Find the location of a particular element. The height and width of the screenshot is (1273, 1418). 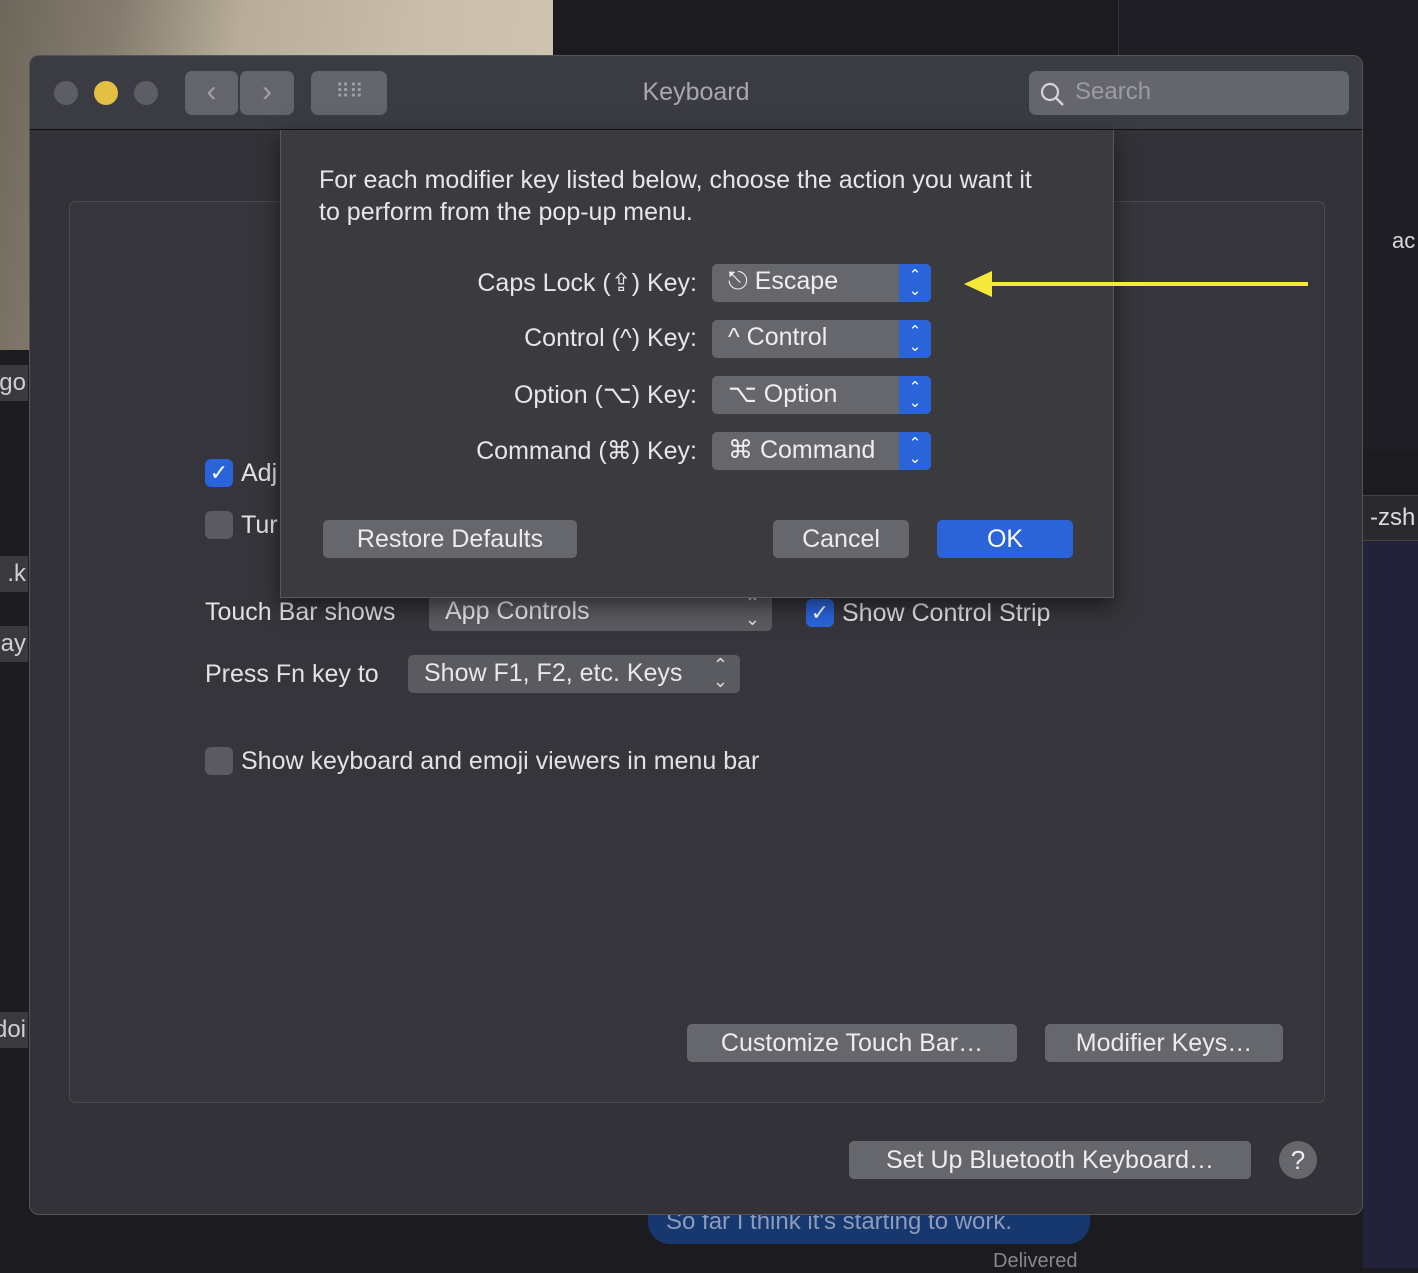

option-value: ⌥ Option is located at coordinates (783, 394).